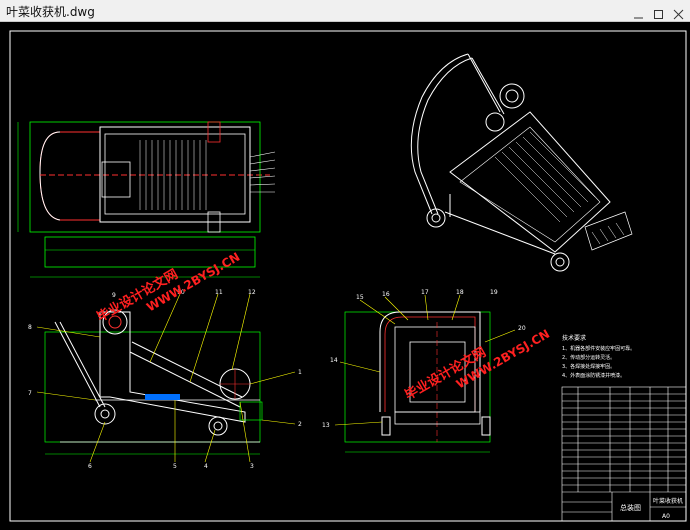  Describe the element at coordinates (668, 501) in the screenshot. I see `machine-name: 叶菜收获机` at that location.